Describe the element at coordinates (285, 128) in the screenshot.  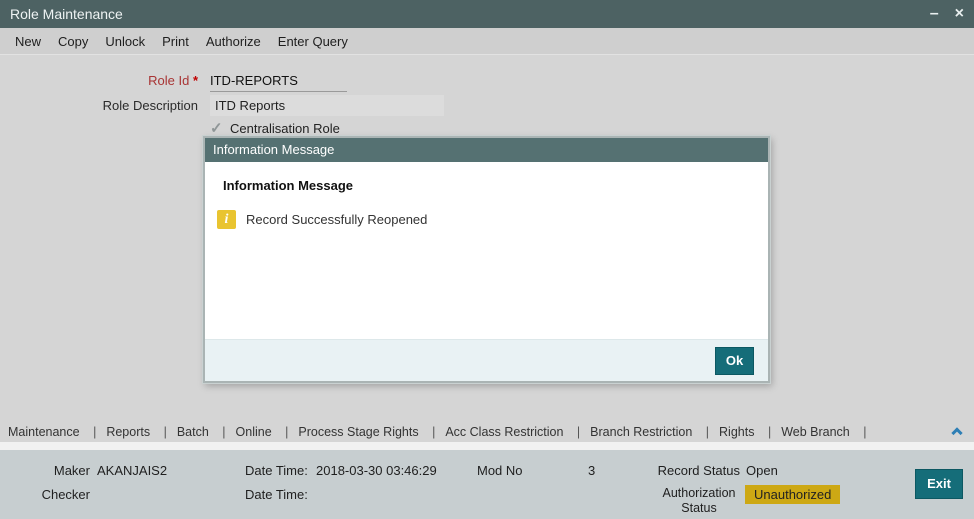
I see `centralisation-role-label: Centralisation Role` at that location.